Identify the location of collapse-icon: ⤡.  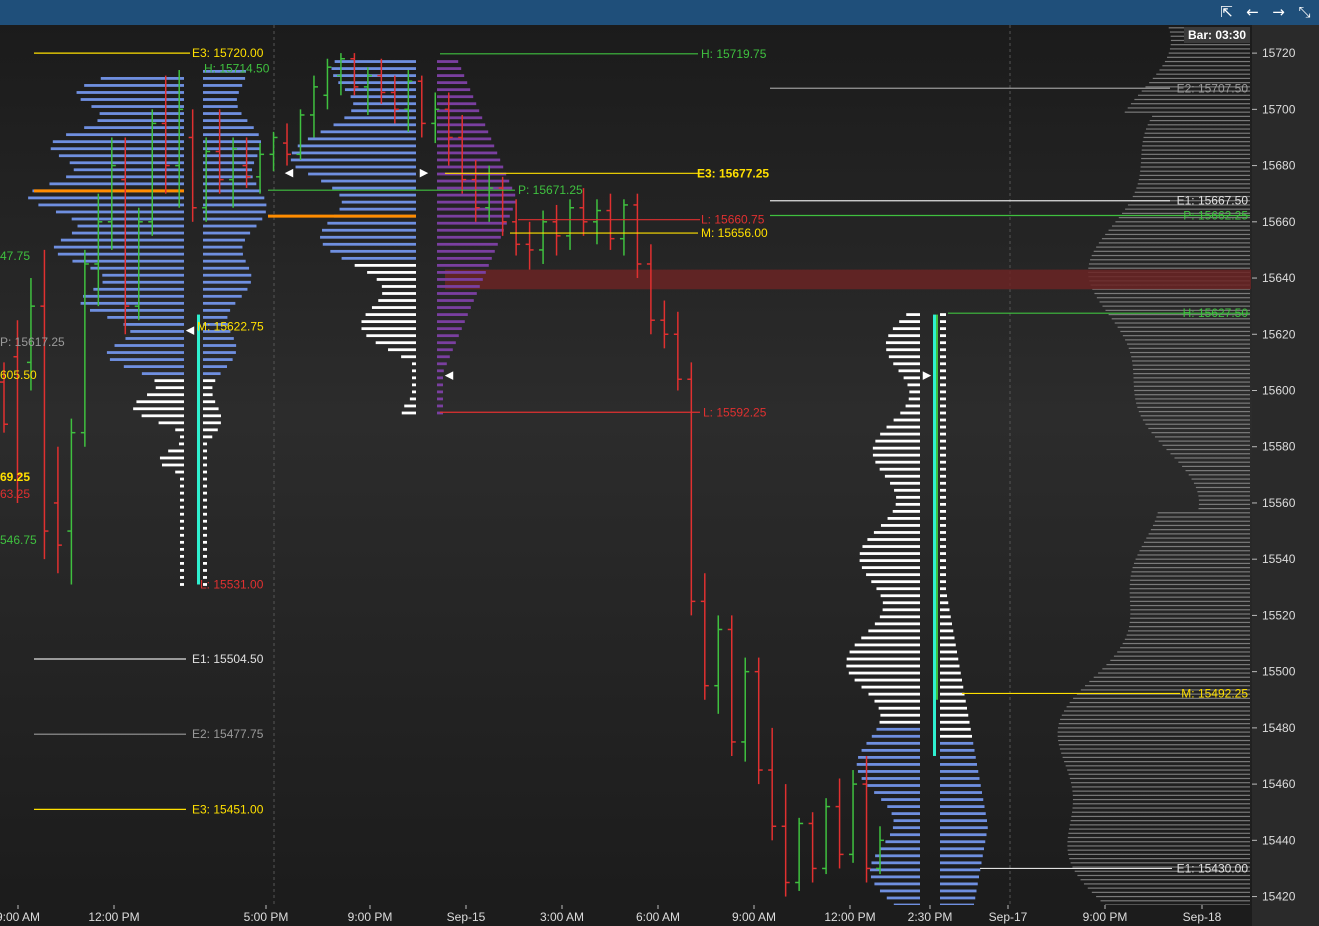
(1304, 12).